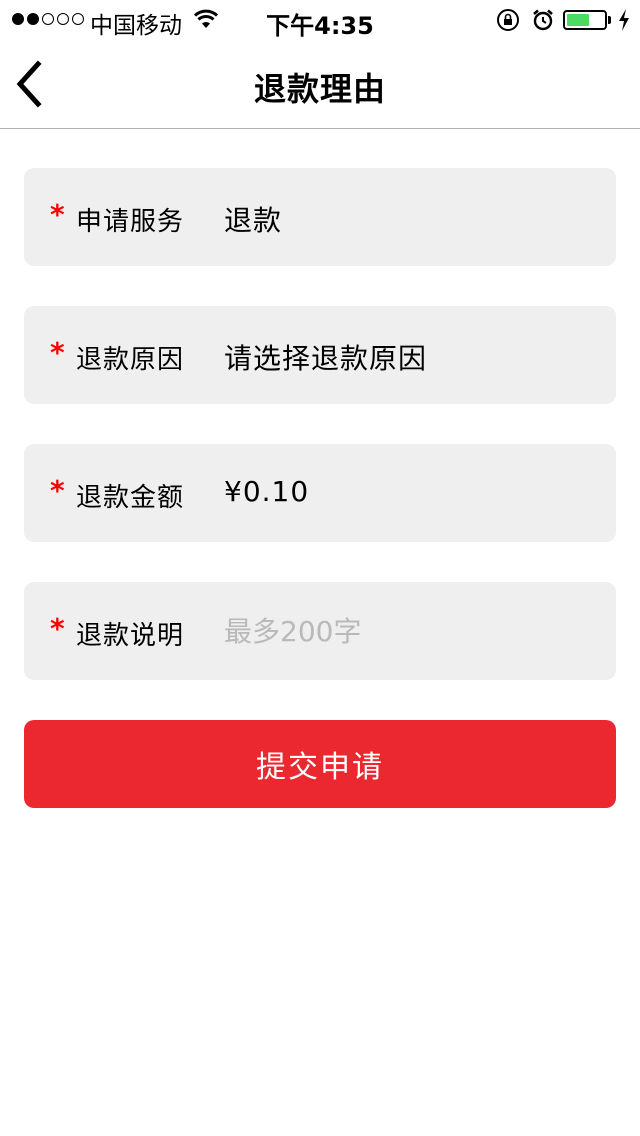 Image resolution: width=640 pixels, height=1136 pixels. Describe the element at coordinates (585, 20) in the screenshot. I see `battery-icon` at that location.